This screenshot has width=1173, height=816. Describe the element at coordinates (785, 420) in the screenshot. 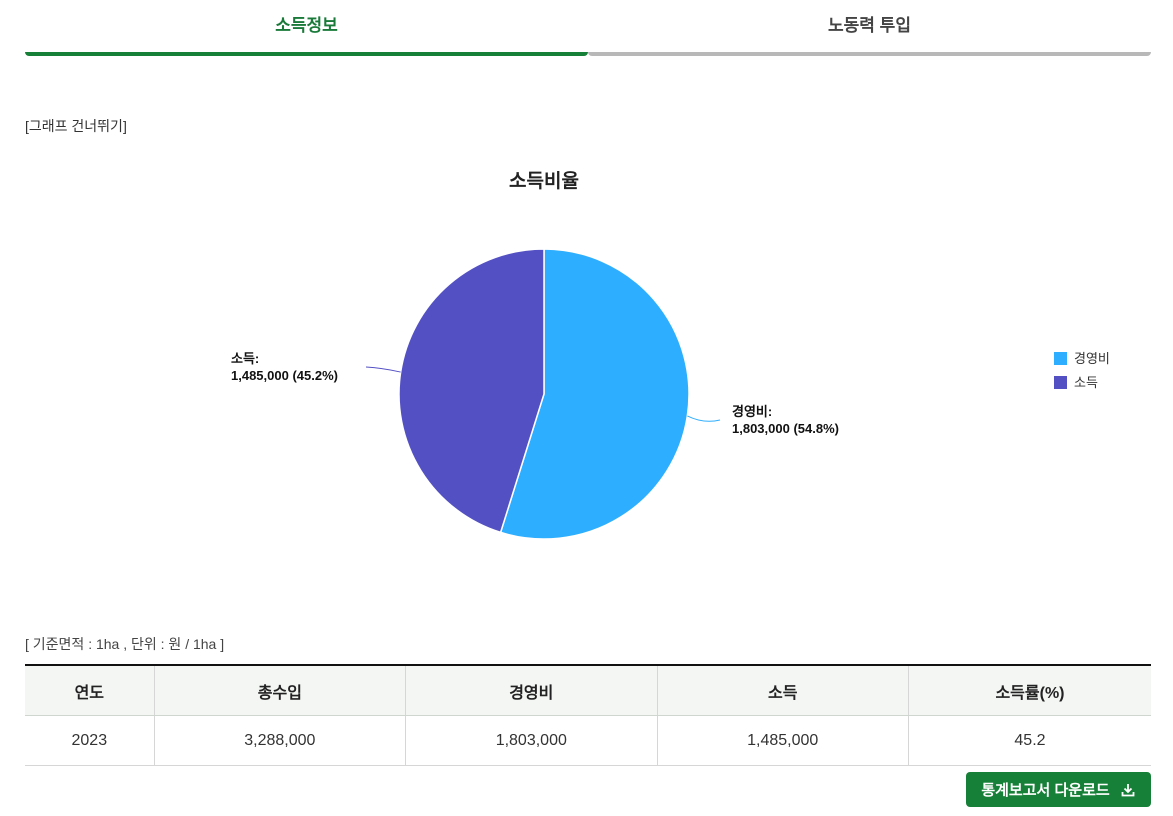

I see `data-label-management-cost: 경영비: 1,803,000 (54.8%)` at that location.